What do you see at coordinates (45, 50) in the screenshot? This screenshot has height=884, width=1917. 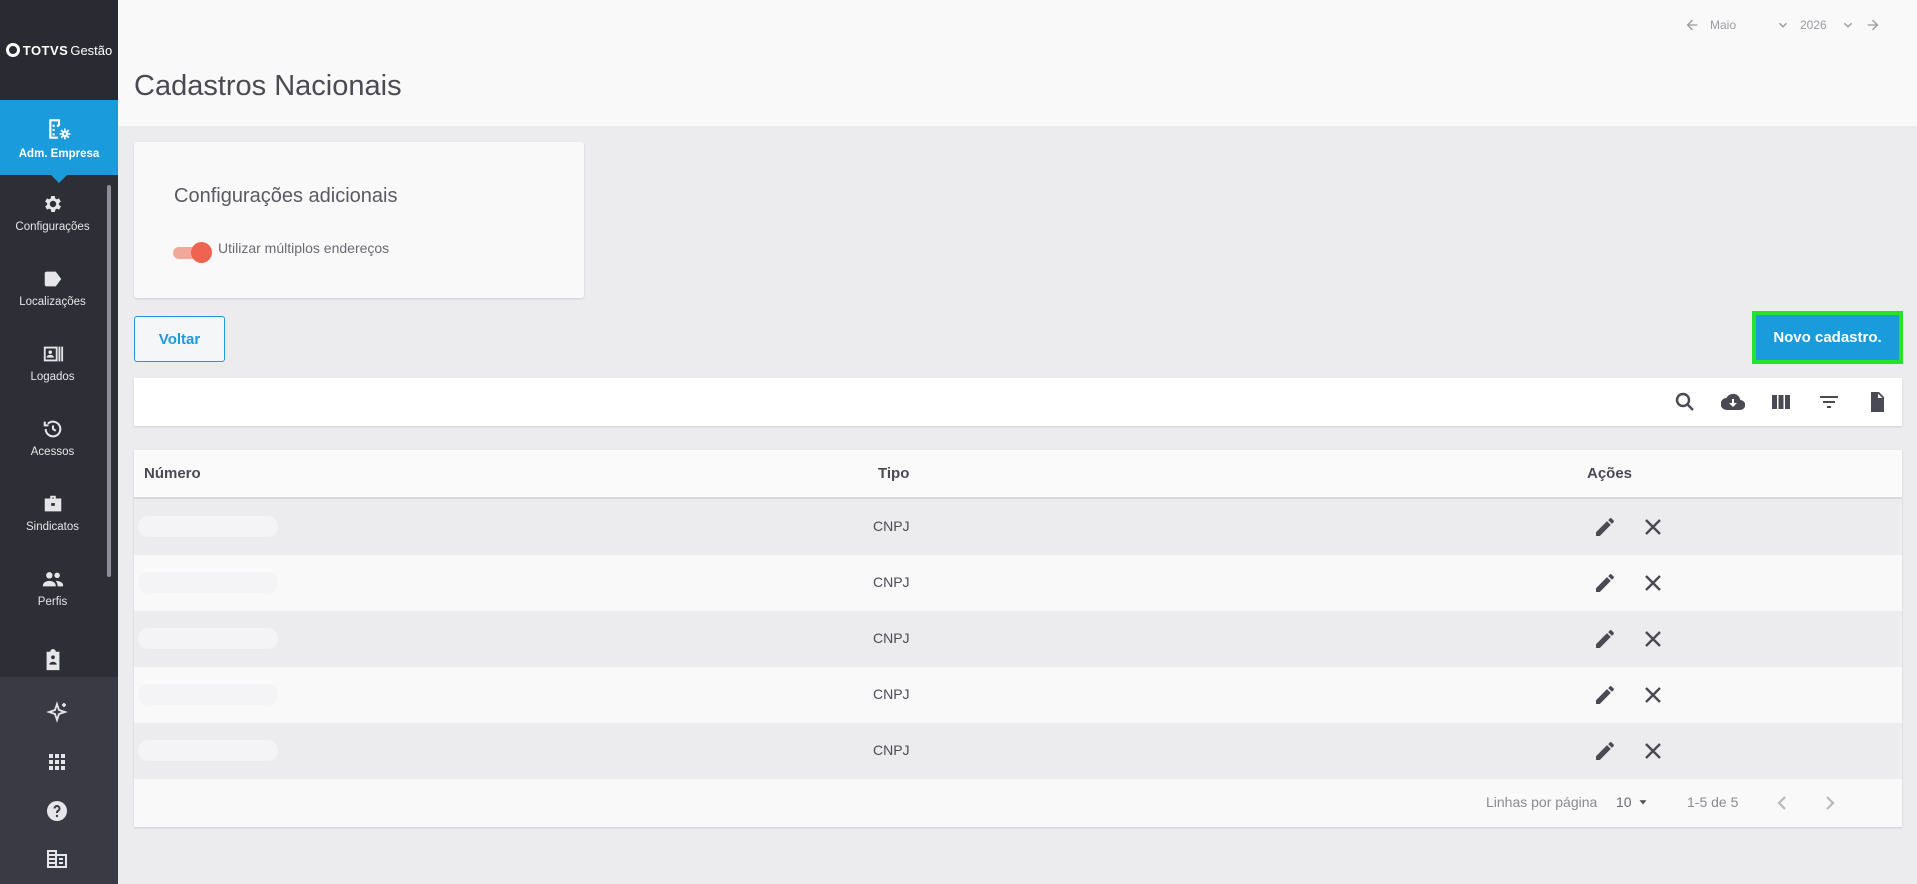 I see `brand-name: TOTVS` at bounding box center [45, 50].